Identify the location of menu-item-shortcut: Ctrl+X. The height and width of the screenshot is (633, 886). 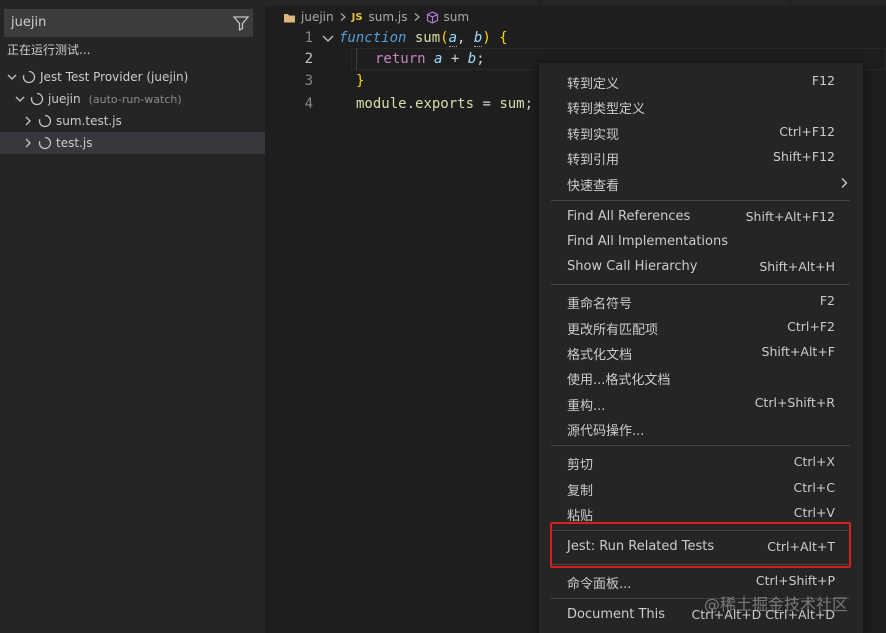
(814, 462).